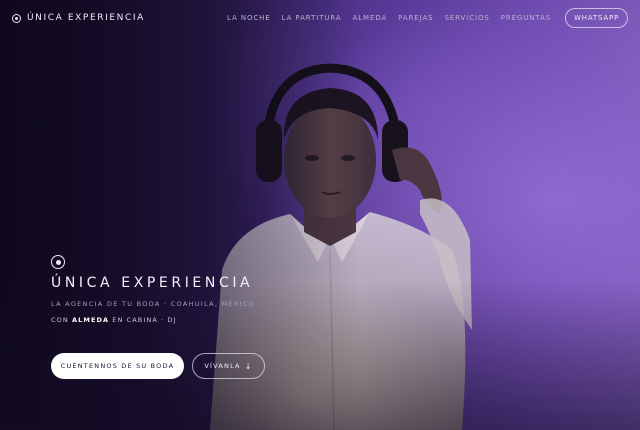 The image size is (640, 430). What do you see at coordinates (86, 18) in the screenshot?
I see `brand-name: ÚNICA EXPERIENCIA` at bounding box center [86, 18].